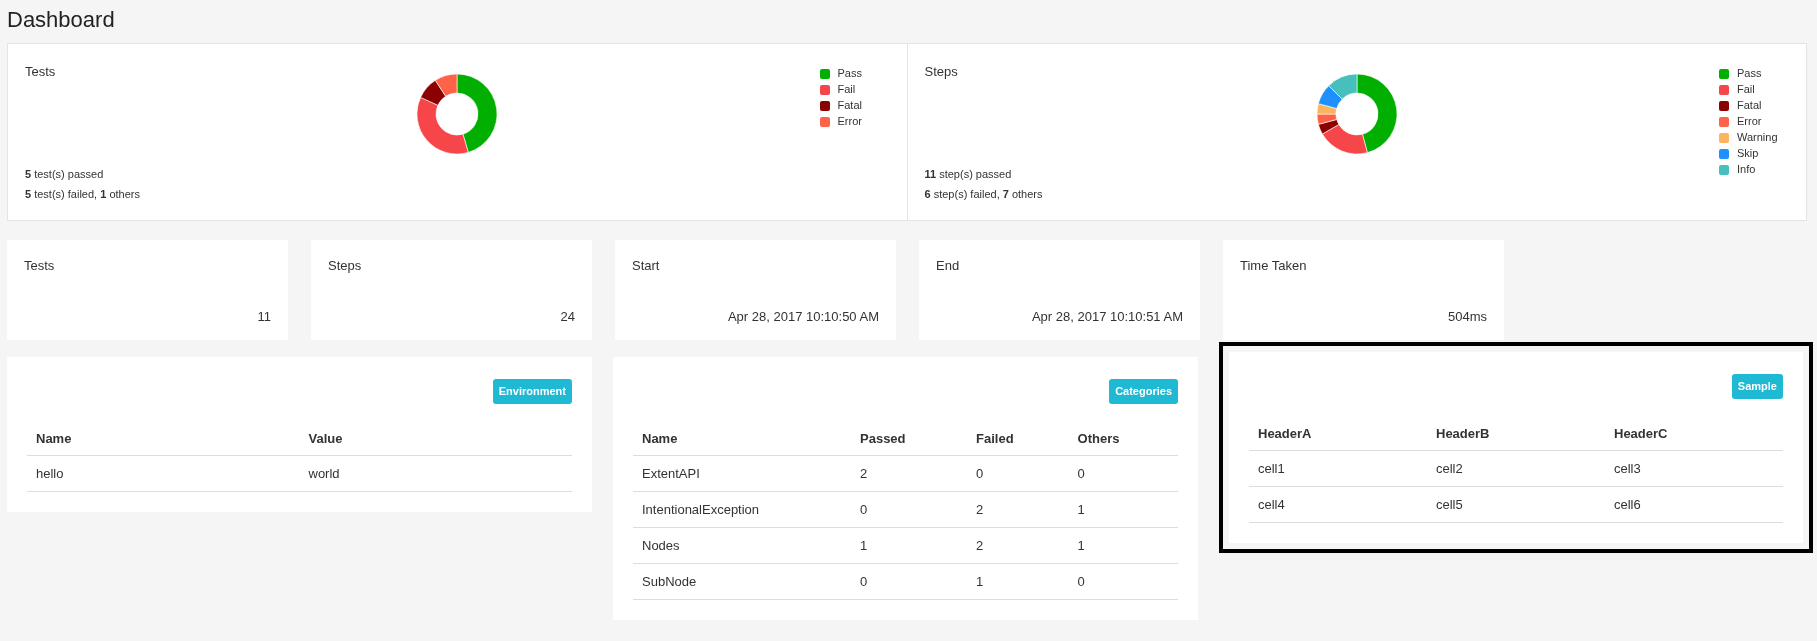 Image resolution: width=1817 pixels, height=641 pixels. Describe the element at coordinates (1107, 316) in the screenshot. I see `stat-value: Apr 28, 2017 10:10:51 AM` at that location.